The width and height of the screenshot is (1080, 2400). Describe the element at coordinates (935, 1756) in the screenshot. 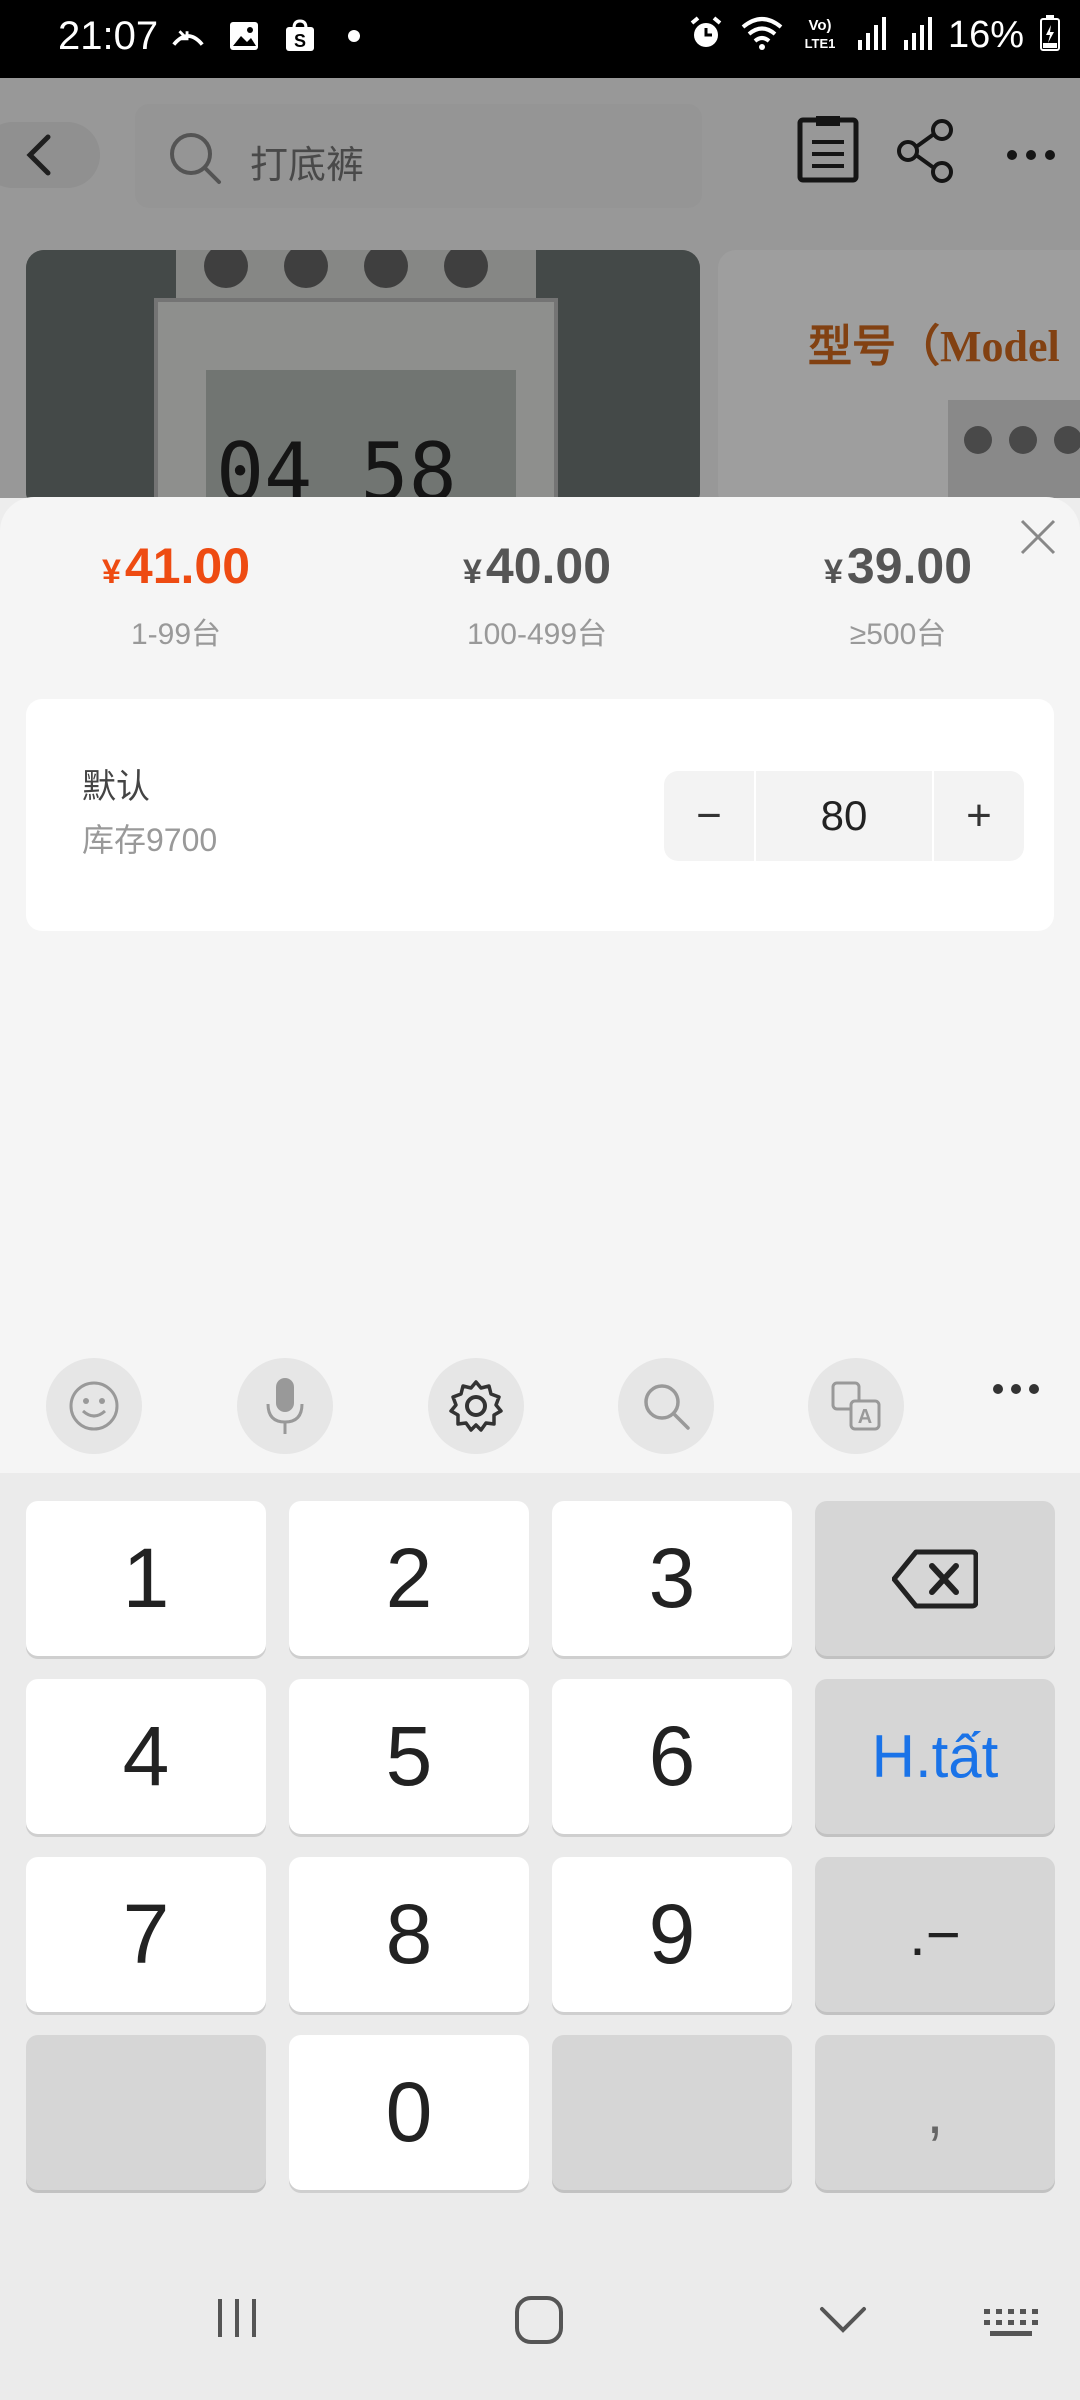

I see `done-key: H.tất` at that location.